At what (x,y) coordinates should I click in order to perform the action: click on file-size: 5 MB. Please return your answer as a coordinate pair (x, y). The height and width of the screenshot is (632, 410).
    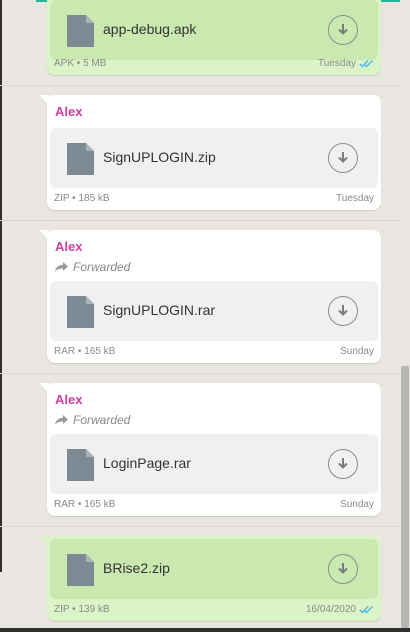
    Looking at the image, I should click on (95, 63).